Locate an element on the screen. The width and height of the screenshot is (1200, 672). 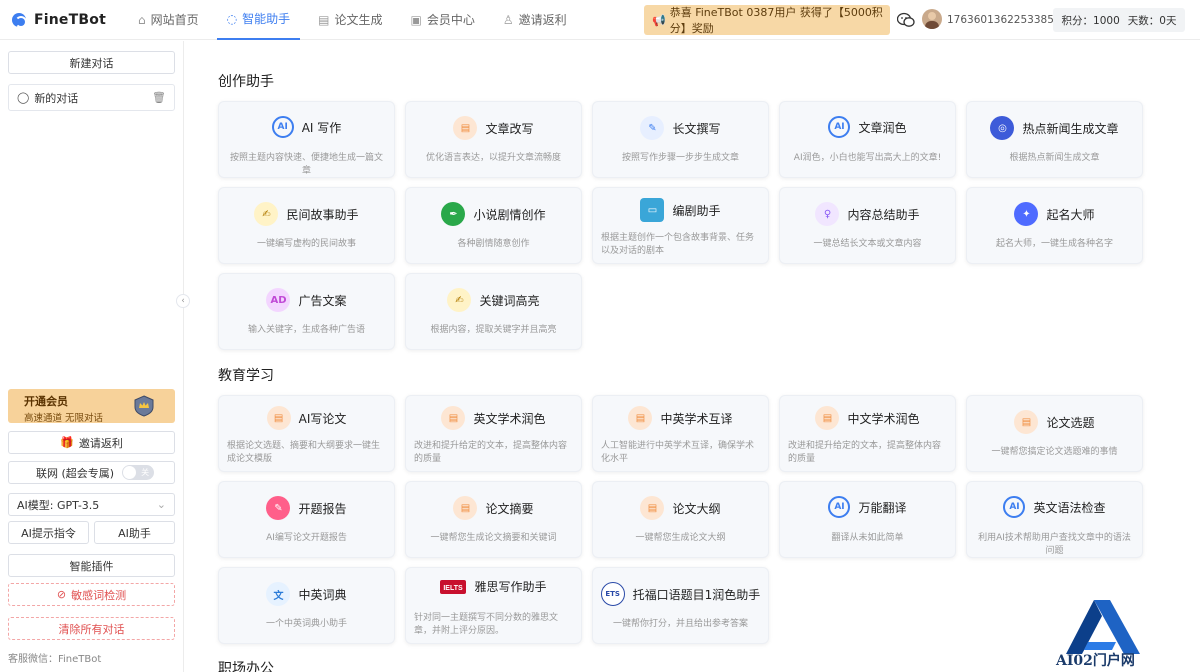
card-academic-translate: ▤ 中英学术互译 人工智能进行中英学术互译，确保学术化水平 is located at coordinates (680, 433).